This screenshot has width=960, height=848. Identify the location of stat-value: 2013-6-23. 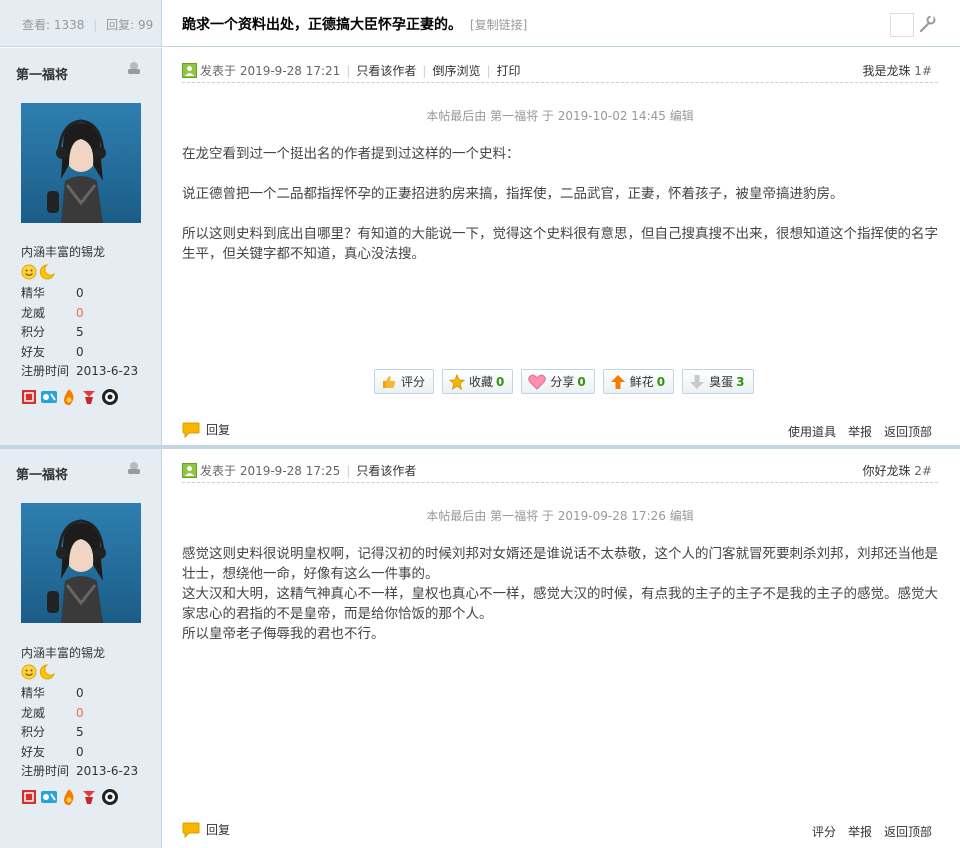
(107, 771).